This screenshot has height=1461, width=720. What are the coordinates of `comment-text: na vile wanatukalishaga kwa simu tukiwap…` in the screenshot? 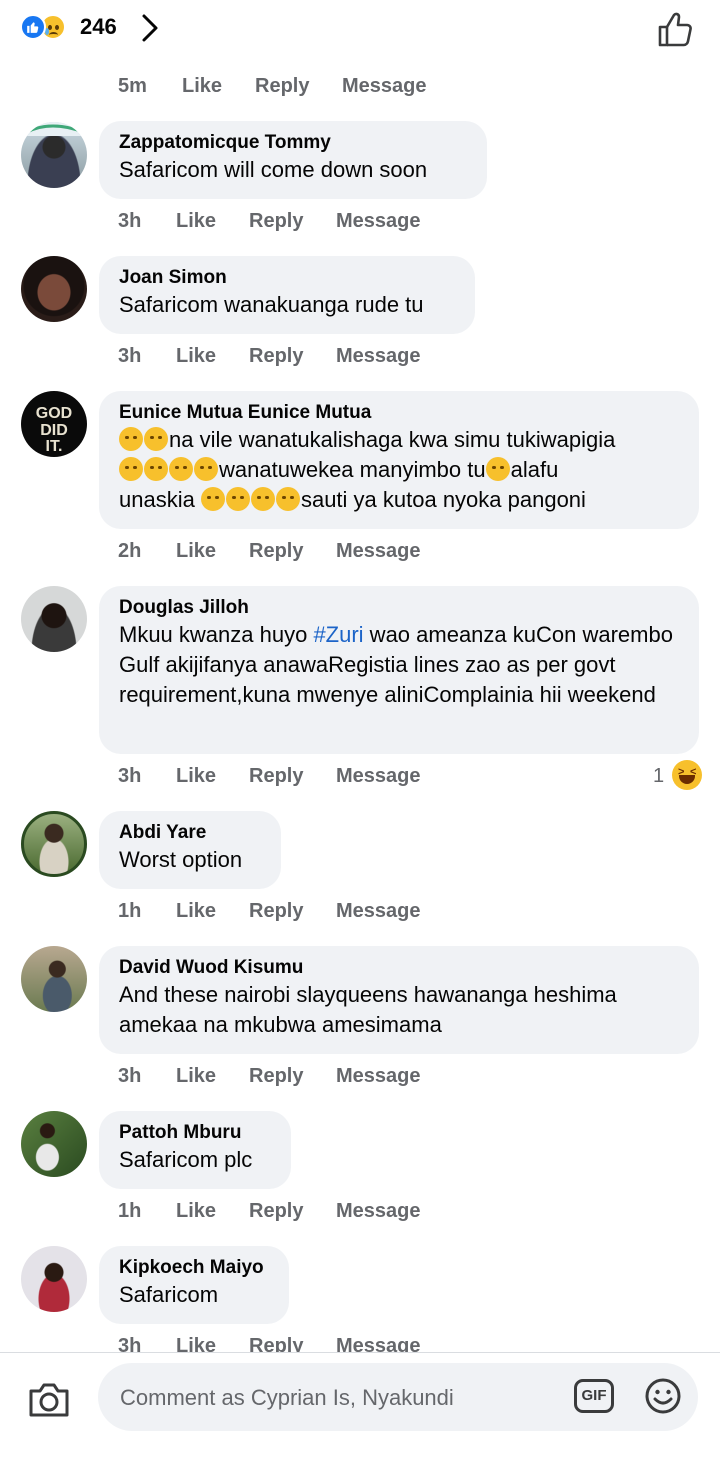 It's located at (367, 469).